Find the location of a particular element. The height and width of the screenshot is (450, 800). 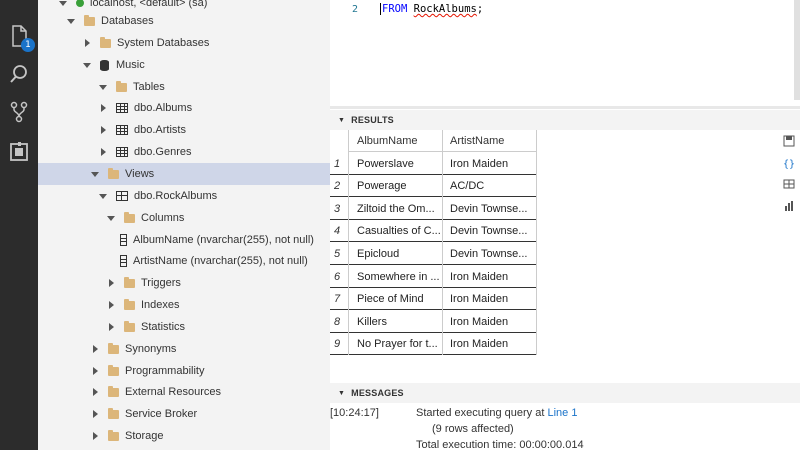

tree-item: Music is located at coordinates (184, 65).